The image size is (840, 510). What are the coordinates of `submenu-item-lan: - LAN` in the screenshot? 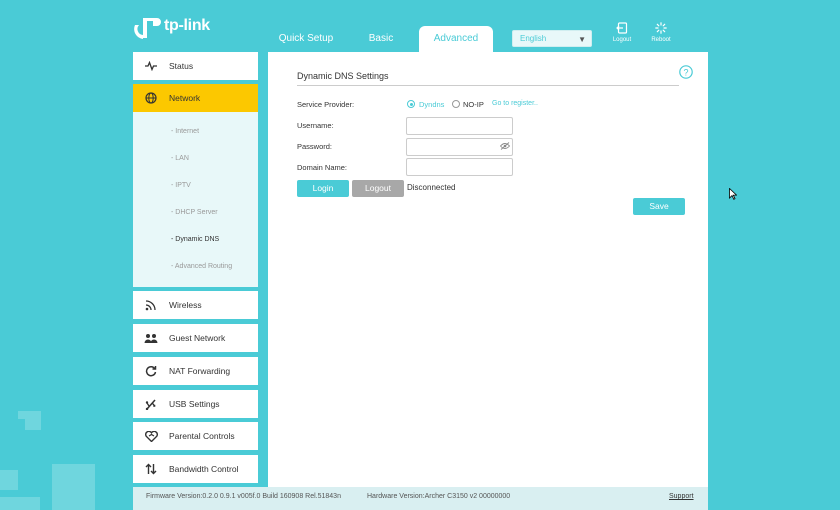 It's located at (180, 158).